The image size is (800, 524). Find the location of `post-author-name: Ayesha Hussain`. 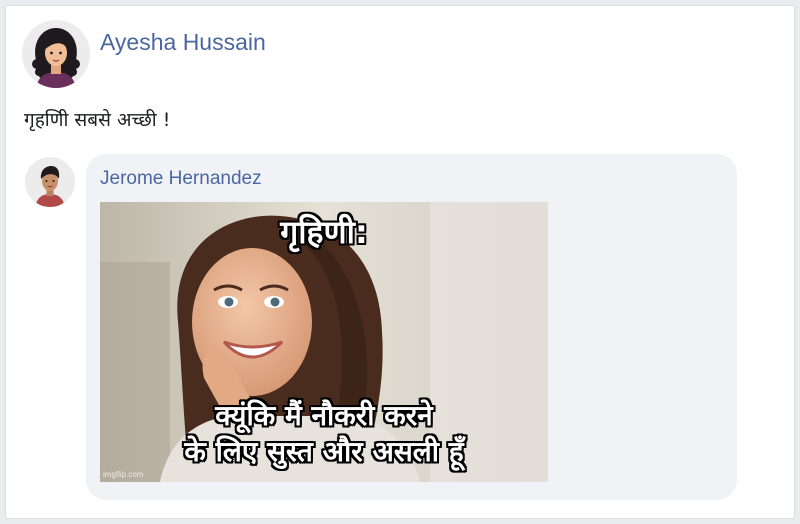

post-author-name: Ayesha Hussain is located at coordinates (183, 42).